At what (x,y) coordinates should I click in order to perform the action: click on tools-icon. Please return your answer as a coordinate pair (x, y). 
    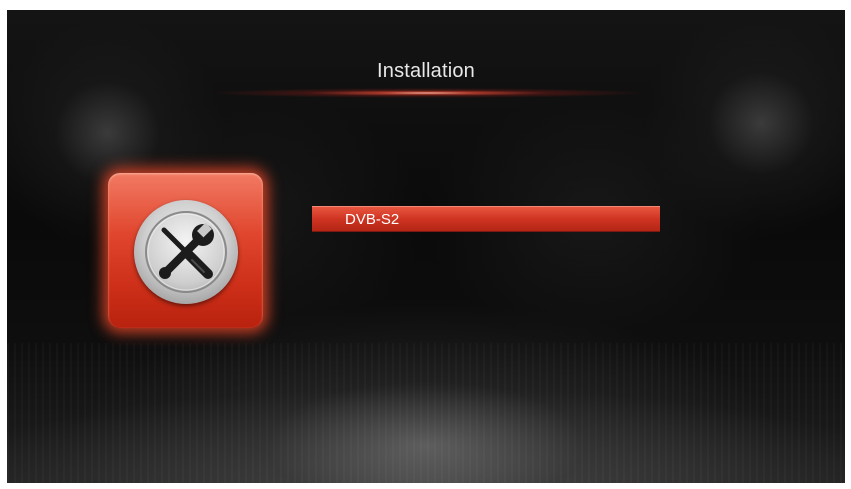
    Looking at the image, I should click on (186, 252).